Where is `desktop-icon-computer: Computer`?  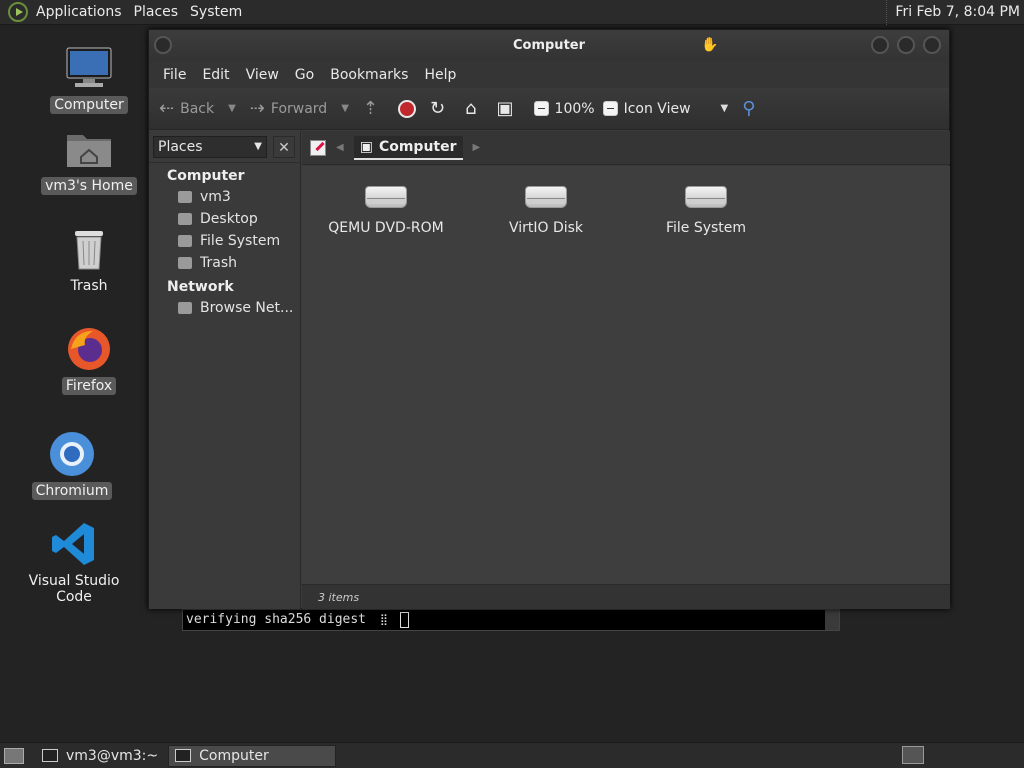 desktop-icon-computer: Computer is located at coordinates (89, 79).